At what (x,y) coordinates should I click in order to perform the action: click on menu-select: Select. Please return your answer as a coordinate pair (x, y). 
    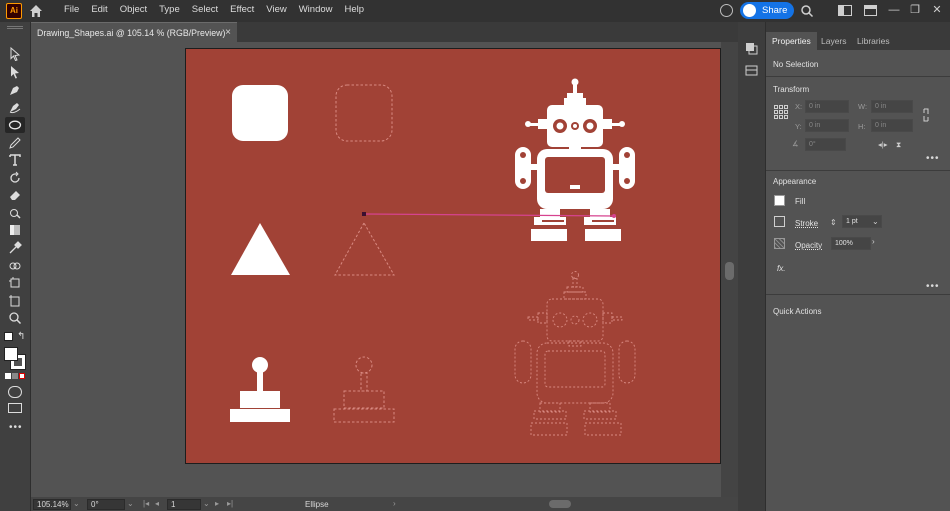
    Looking at the image, I should click on (205, 11).